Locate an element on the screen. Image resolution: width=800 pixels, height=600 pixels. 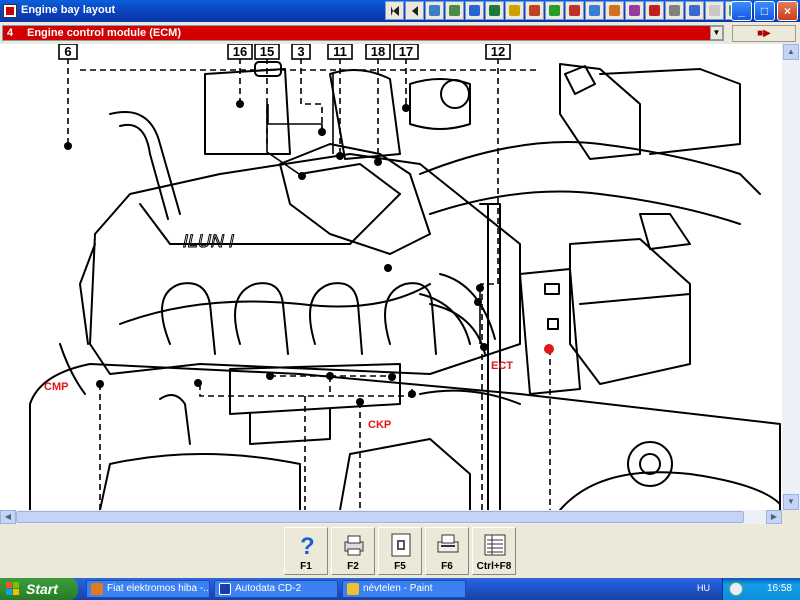
gauge-icon is located at coordinates (474, 10).